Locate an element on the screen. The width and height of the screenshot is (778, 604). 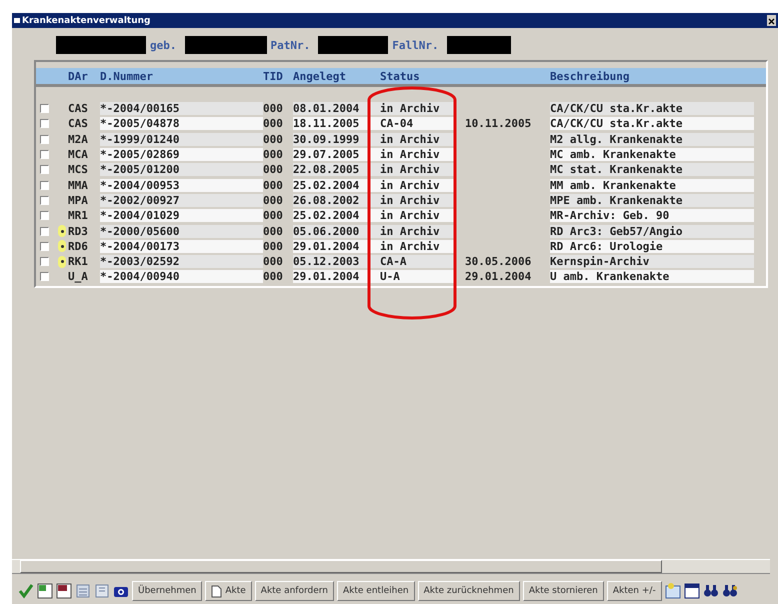
table-cell: 05.12.2003 is located at coordinates (336, 261).